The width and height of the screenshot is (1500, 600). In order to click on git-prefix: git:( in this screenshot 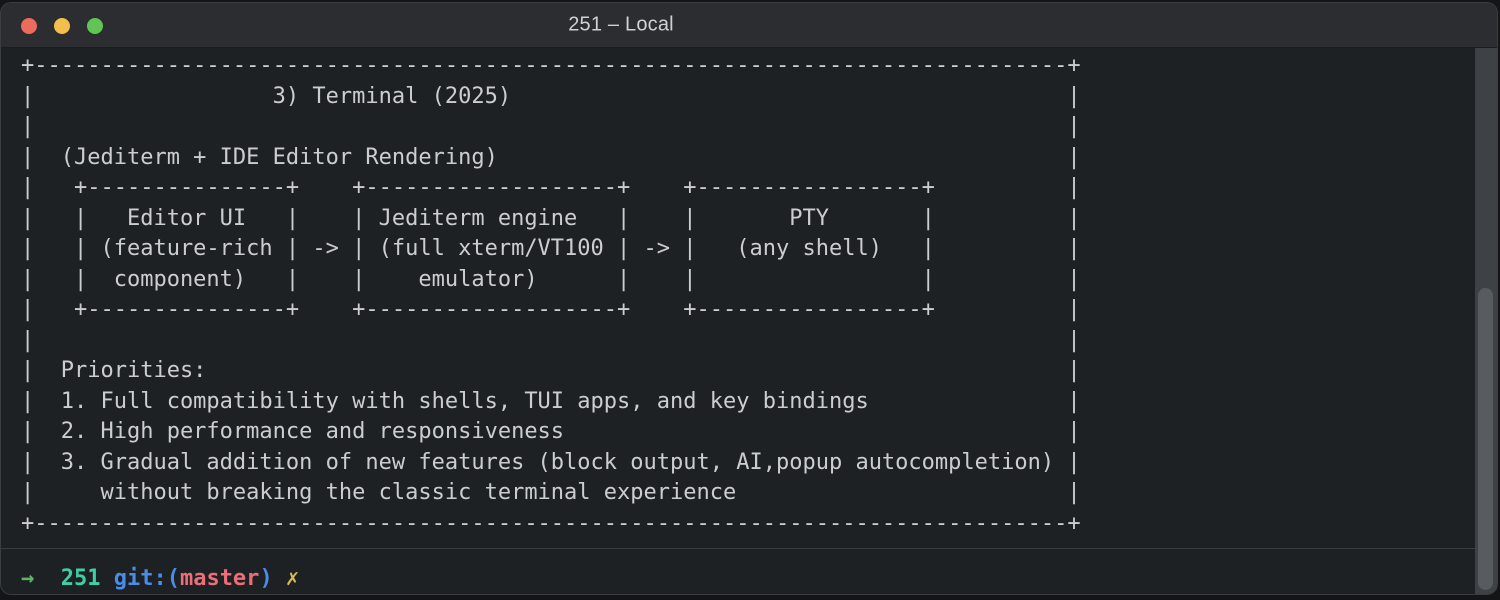, I will do `click(146, 578)`.